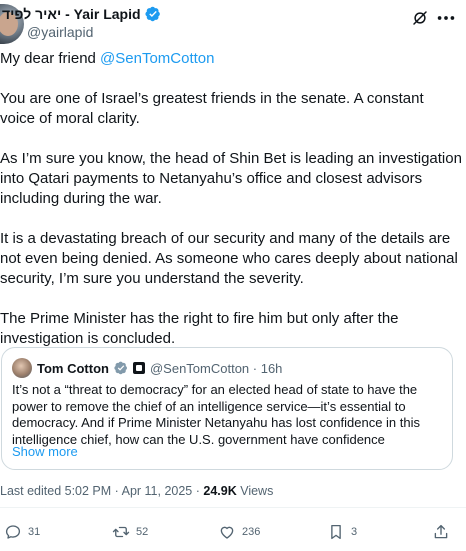 Image resolution: width=466 pixels, height=551 pixels. I want to click on quoted-handle-time: @SenTomCotton · 16h, so click(216, 368).